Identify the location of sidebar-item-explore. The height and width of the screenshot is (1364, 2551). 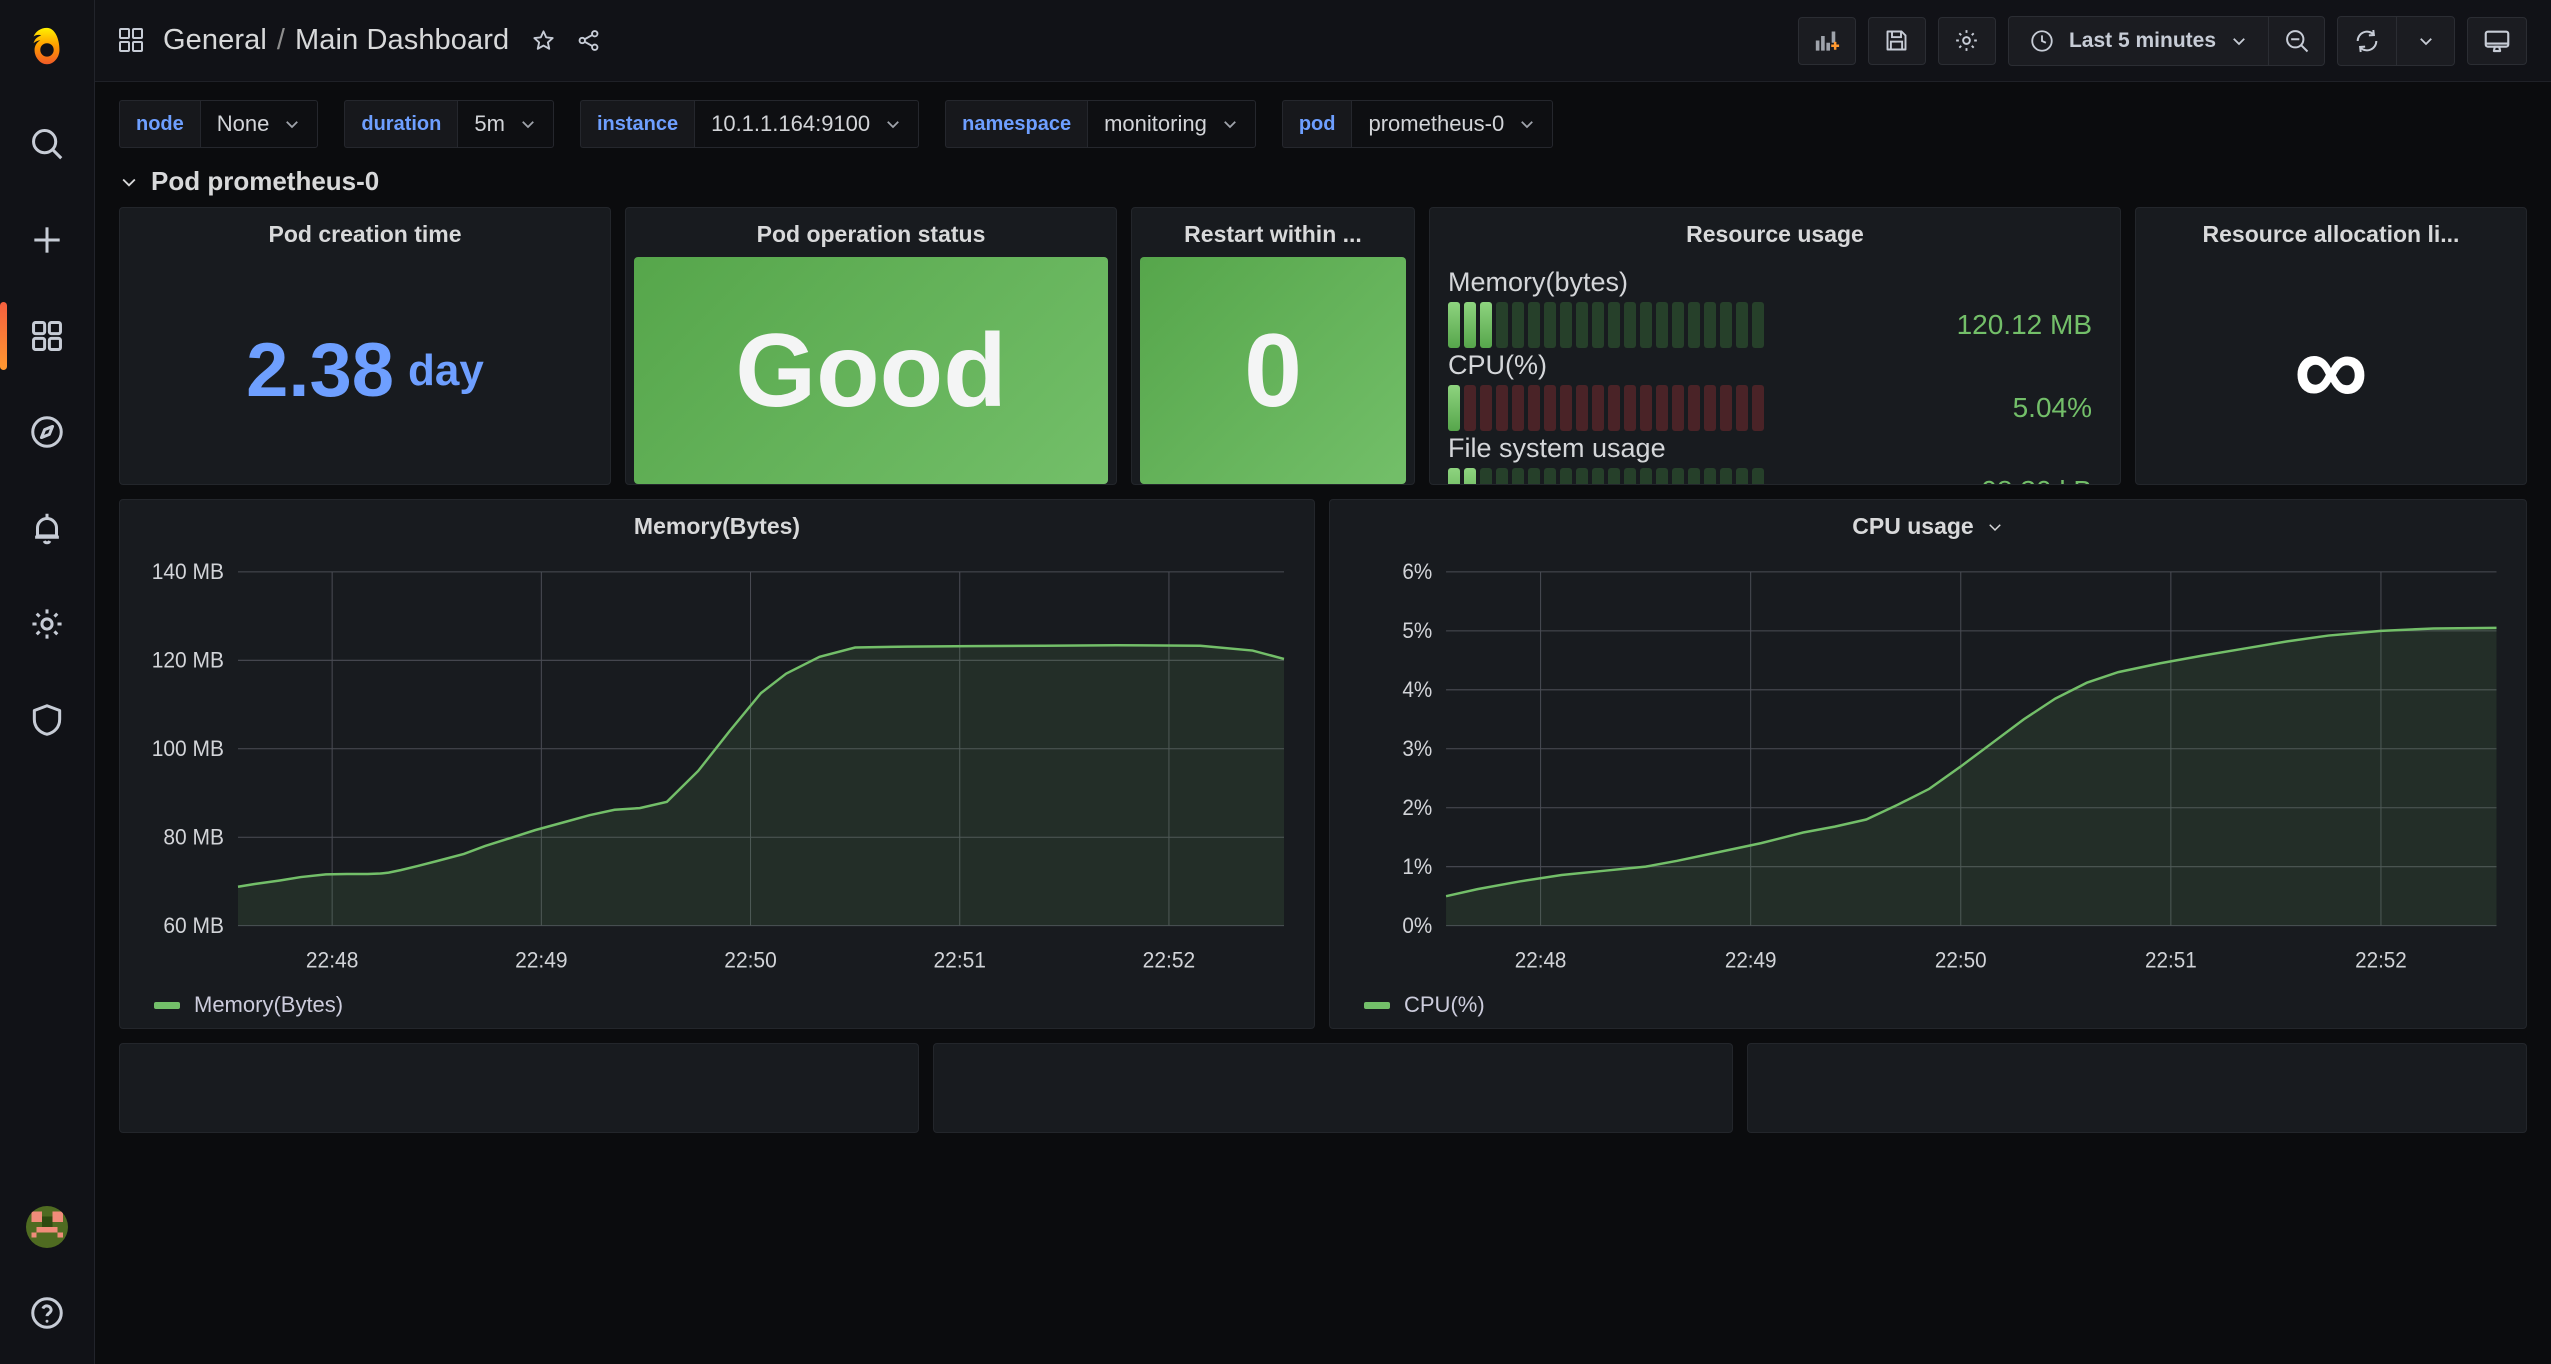
(47, 432).